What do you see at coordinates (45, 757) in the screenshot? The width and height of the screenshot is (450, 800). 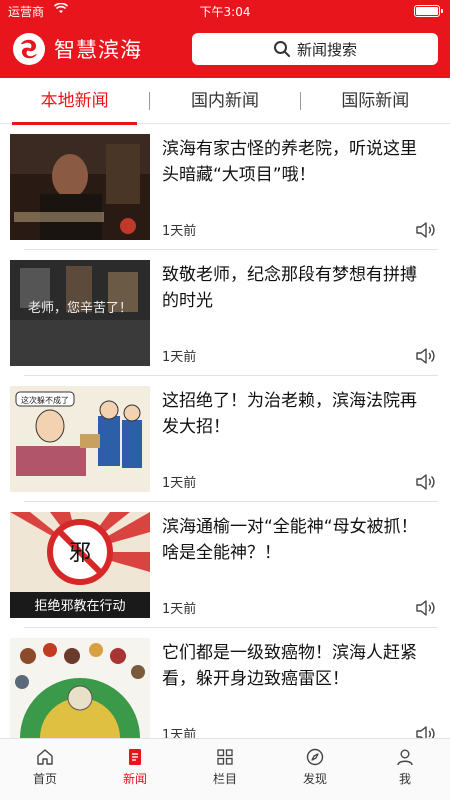 I see `home-icon` at bounding box center [45, 757].